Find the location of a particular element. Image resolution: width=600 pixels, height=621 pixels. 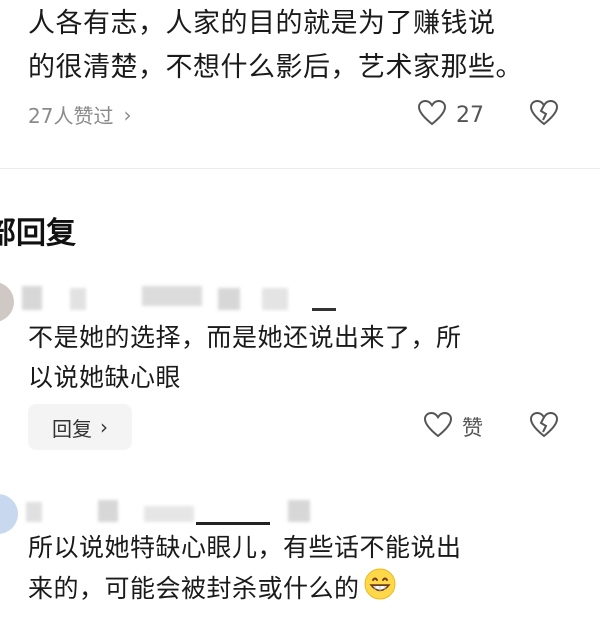

comment-text: 人各有志，人家的目的就是为了赚钱说 的很清楚，不想什么影后，艺术家那些。 is located at coordinates (308, 46).